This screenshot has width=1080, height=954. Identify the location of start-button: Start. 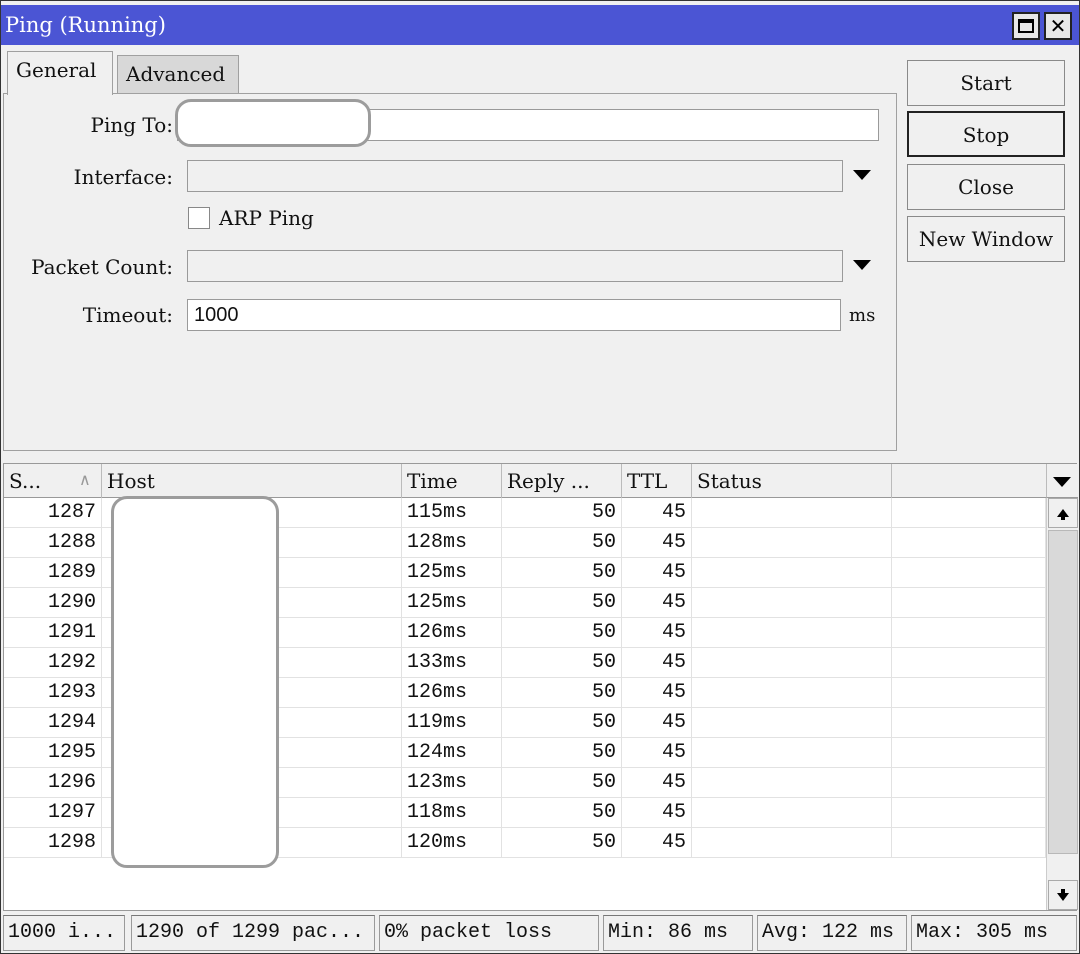
(986, 83).